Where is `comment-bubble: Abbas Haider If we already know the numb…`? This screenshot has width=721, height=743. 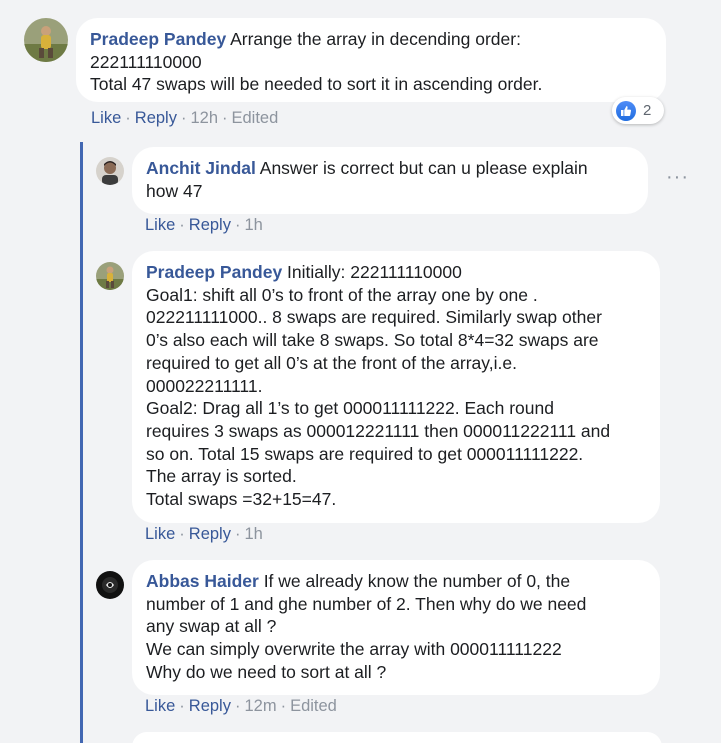
comment-bubble: Abbas Haider If we already know the numb… is located at coordinates (396, 627).